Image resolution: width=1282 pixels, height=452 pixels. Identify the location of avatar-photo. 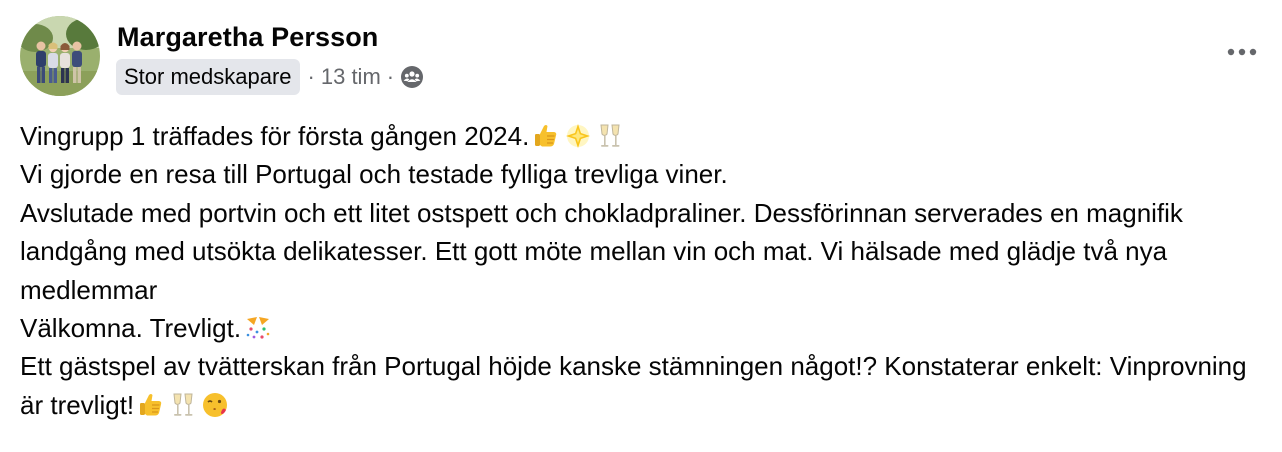
(60, 56).